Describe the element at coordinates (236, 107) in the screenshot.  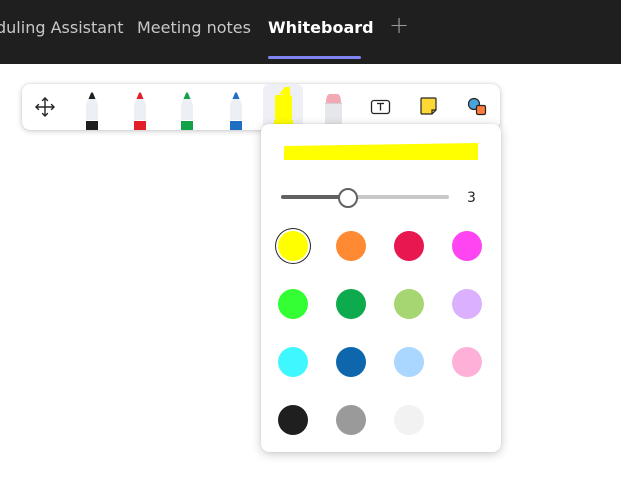
I see `blue-pen-button` at that location.